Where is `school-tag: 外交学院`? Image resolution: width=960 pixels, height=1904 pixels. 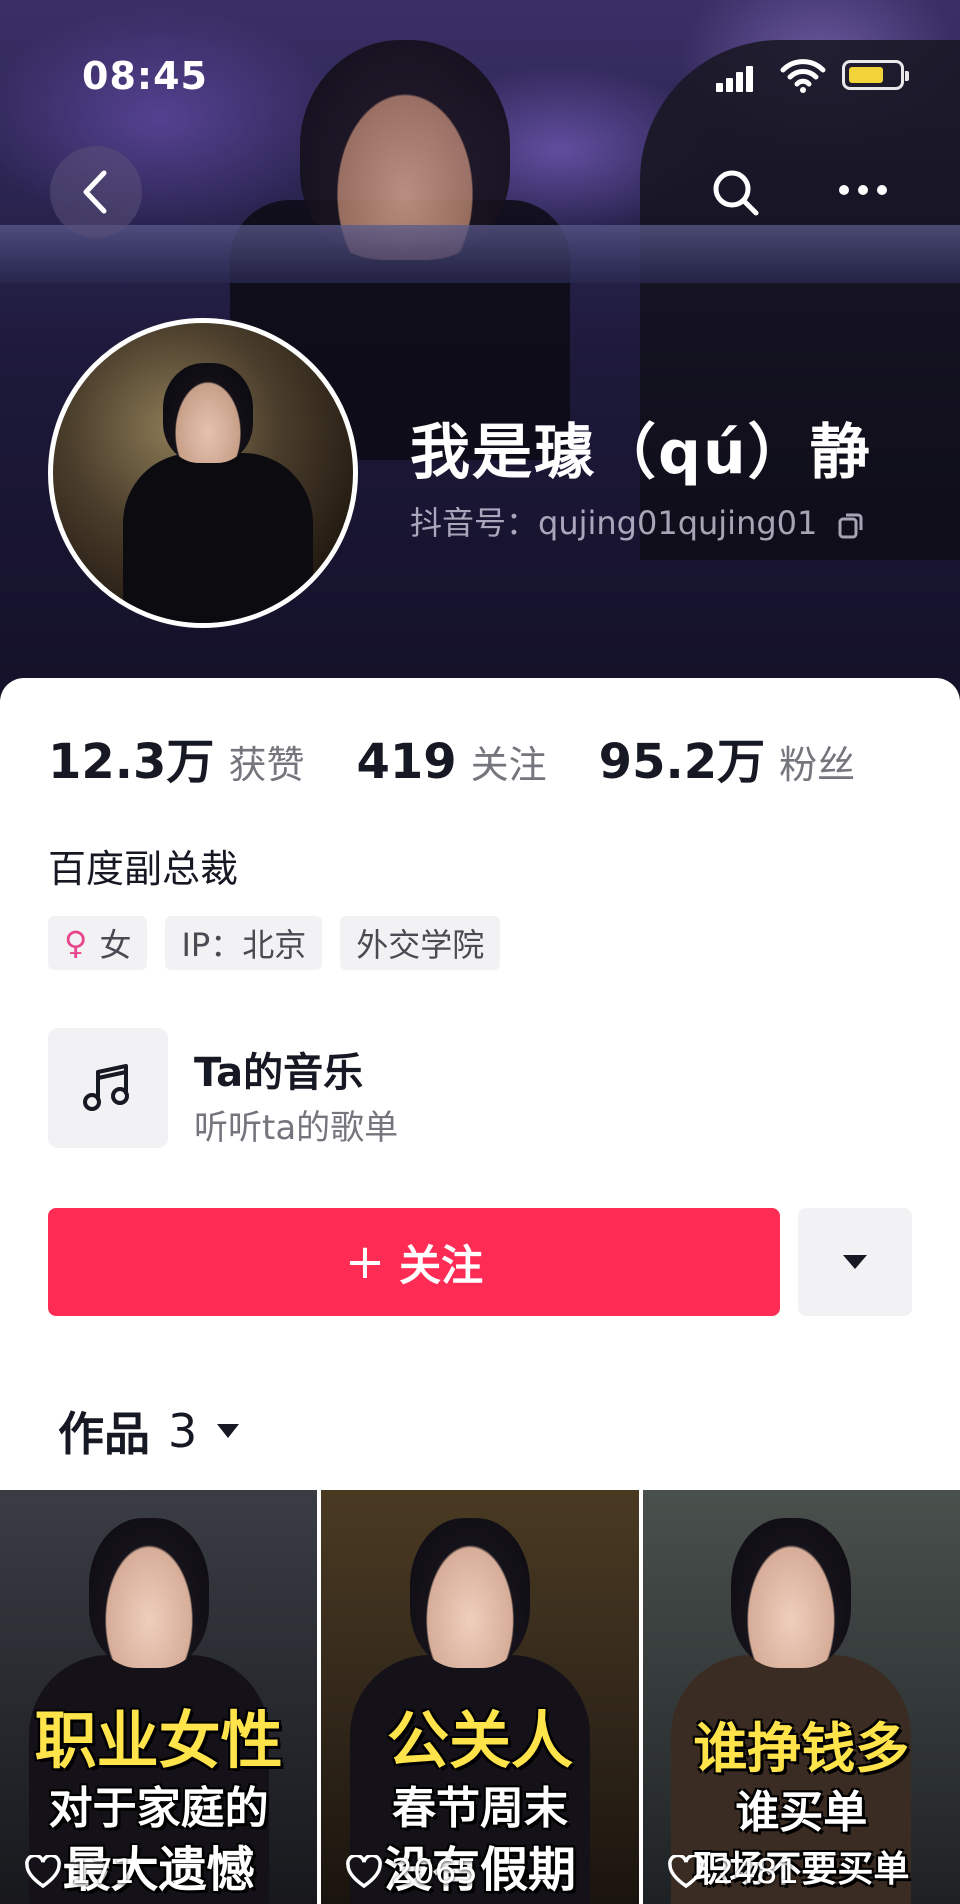 school-tag: 外交学院 is located at coordinates (420, 943).